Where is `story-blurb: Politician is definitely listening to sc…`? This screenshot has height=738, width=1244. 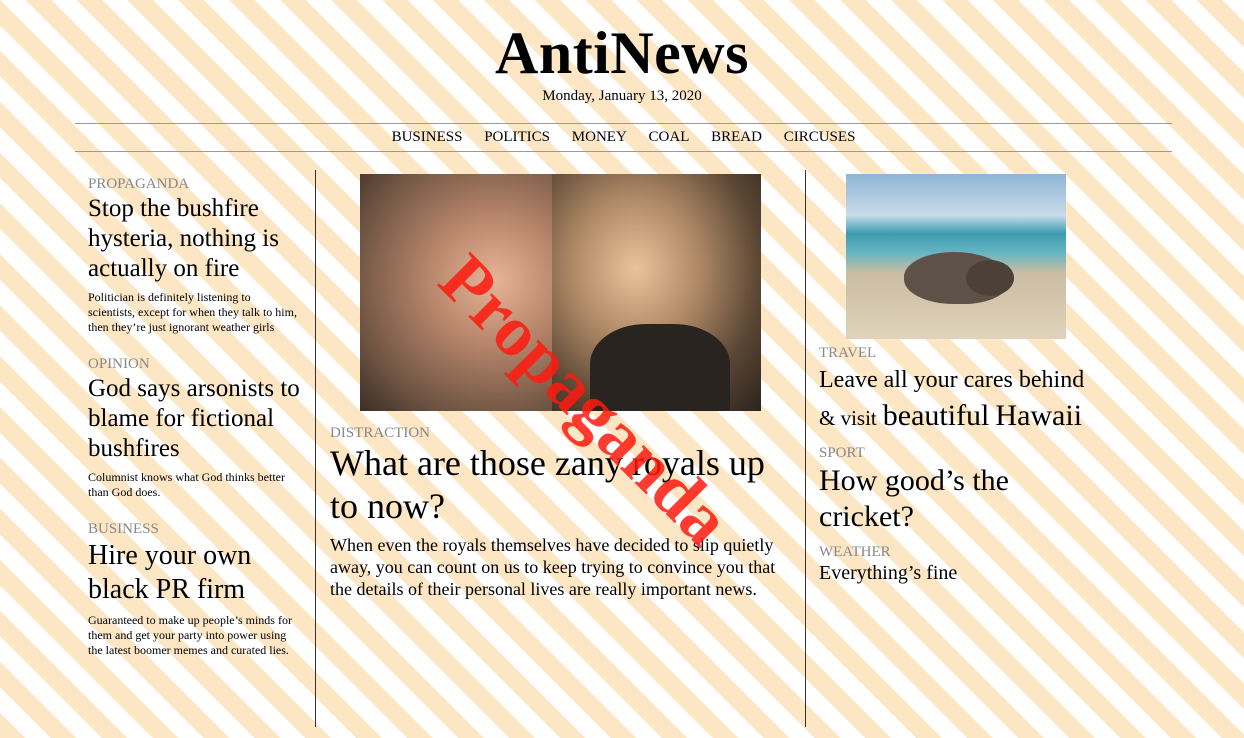
story-blurb: Politician is definitely listening to sc… is located at coordinates (192, 312).